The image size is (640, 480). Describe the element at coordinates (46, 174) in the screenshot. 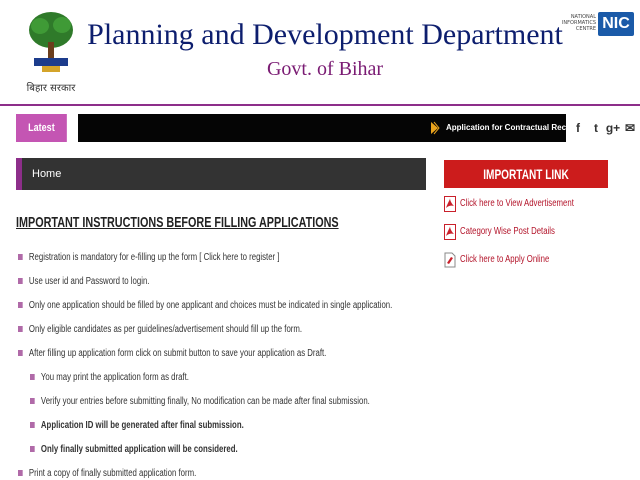

I see `breadcrumb-home-link: Home` at that location.